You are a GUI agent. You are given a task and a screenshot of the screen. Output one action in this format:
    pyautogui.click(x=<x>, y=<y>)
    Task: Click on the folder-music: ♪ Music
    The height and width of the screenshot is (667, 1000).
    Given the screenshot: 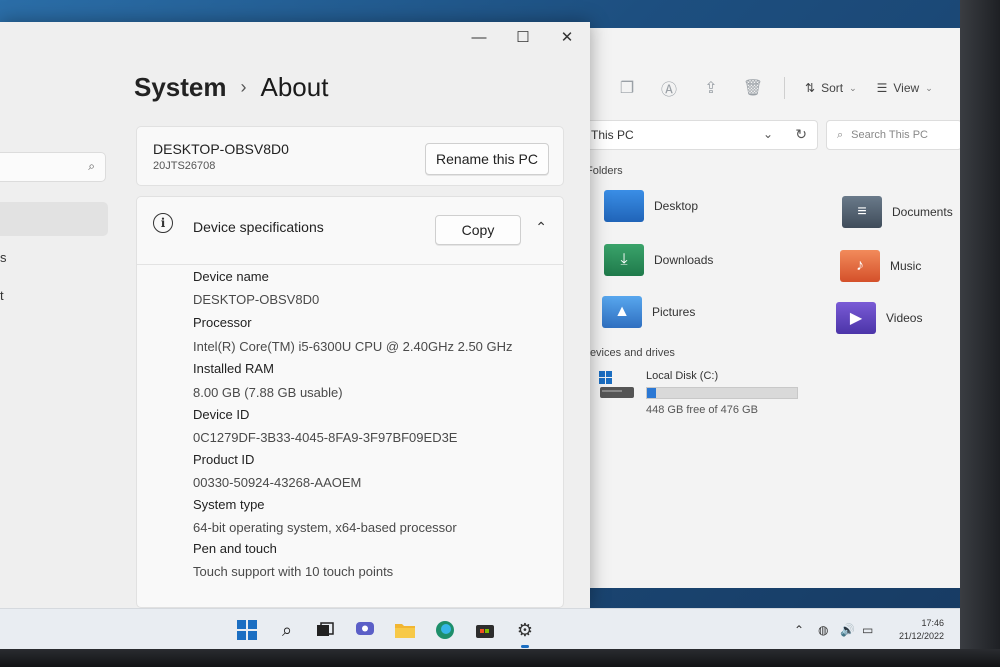 What is the action you would take?
    pyautogui.click(x=880, y=266)
    